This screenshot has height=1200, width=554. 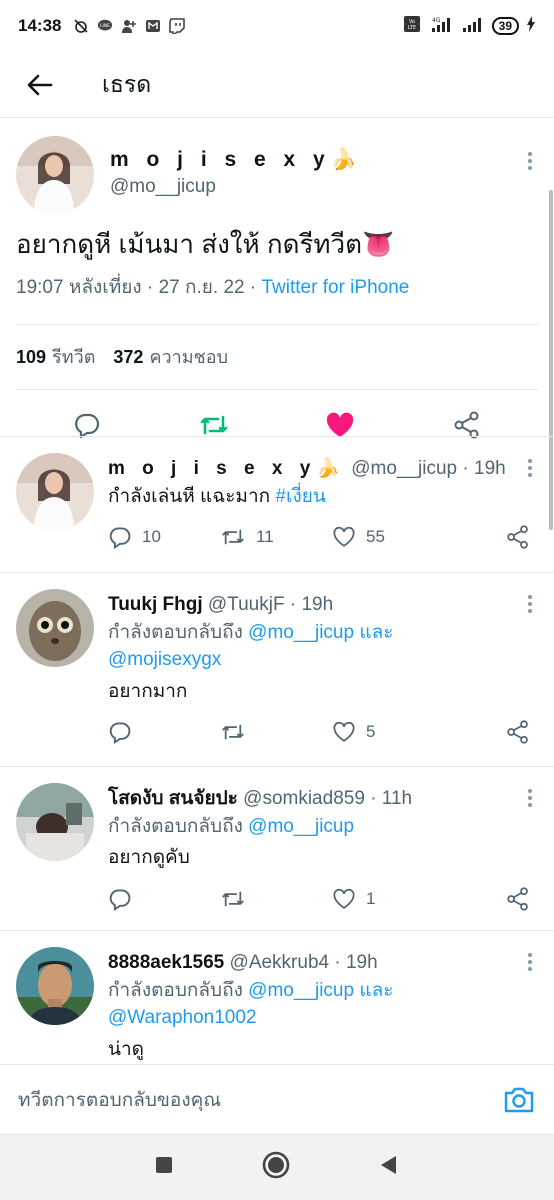 I want to click on camera-button, so click(x=519, y=1100).